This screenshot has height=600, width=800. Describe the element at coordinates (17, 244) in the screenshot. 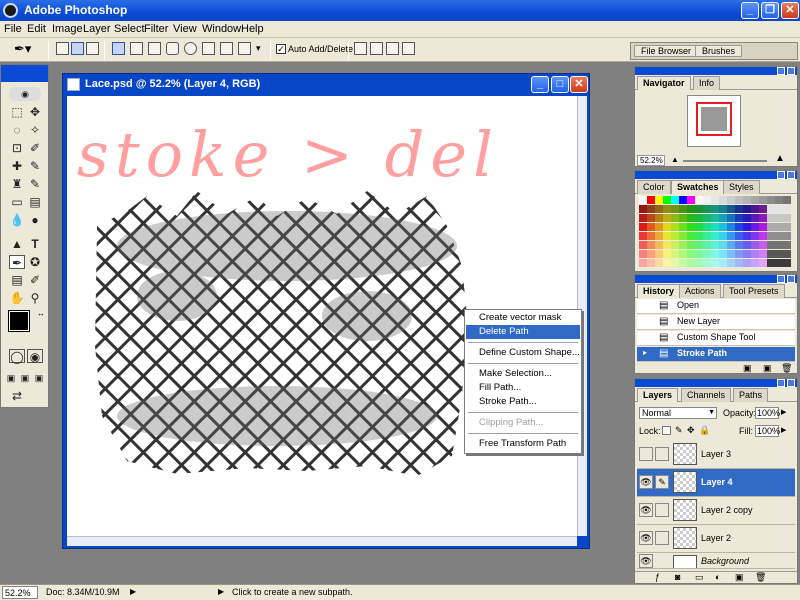

I see `path-selection-icon: ▲` at that location.